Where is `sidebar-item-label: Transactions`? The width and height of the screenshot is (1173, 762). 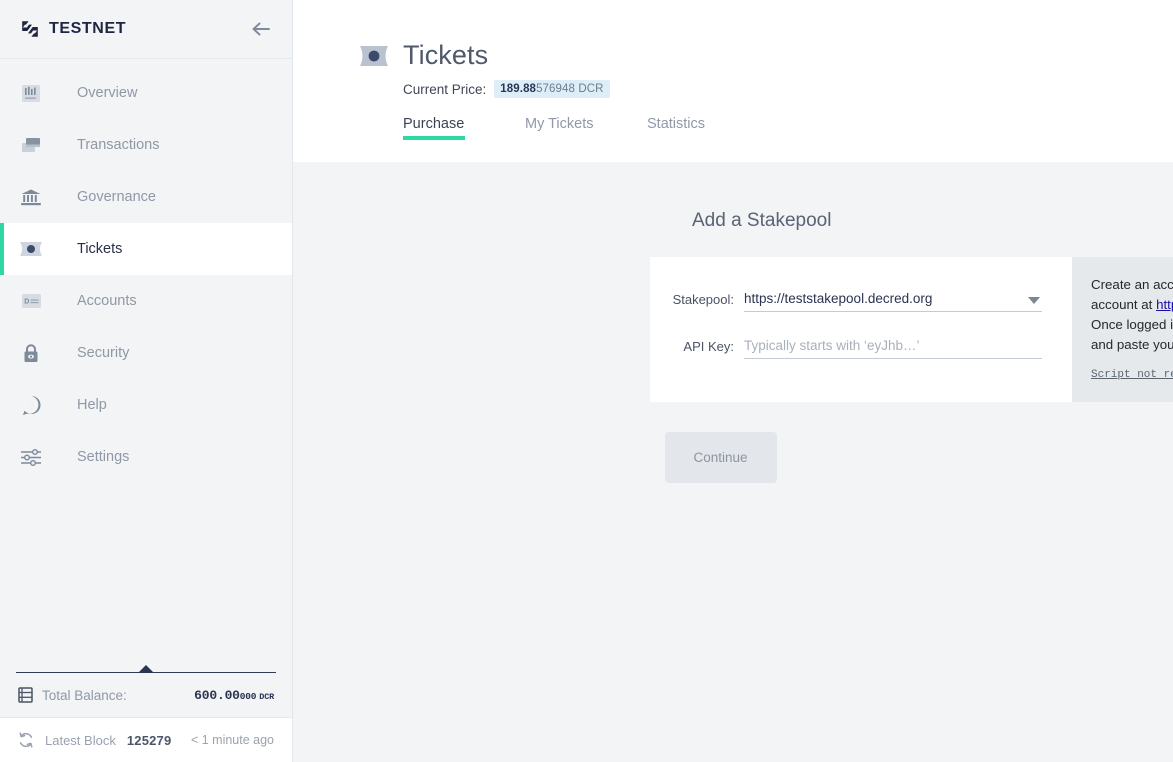 sidebar-item-label: Transactions is located at coordinates (118, 145).